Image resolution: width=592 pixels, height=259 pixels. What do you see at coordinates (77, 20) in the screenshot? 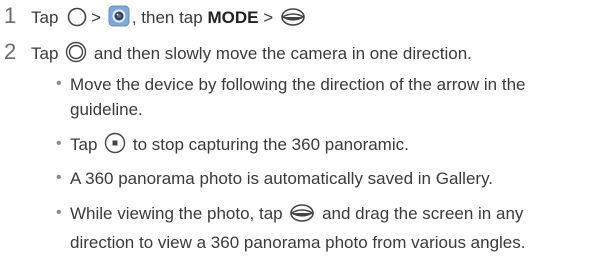
I see `circle-outline-icon` at bounding box center [77, 20].